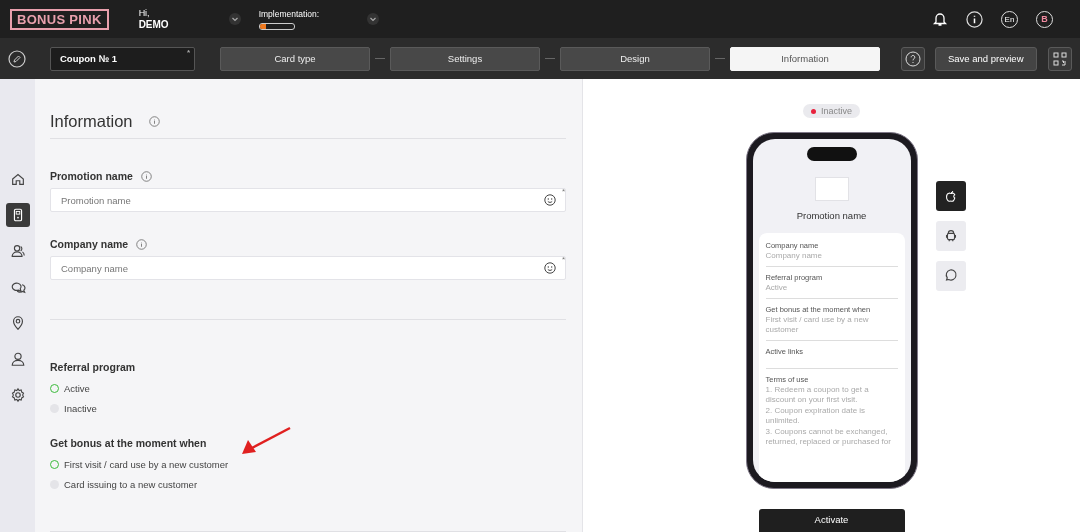 This screenshot has height=532, width=1080. Describe the element at coordinates (816, 416) in the screenshot. I see `terms-text: 2. Coupon expiration date is unlimited.` at that location.